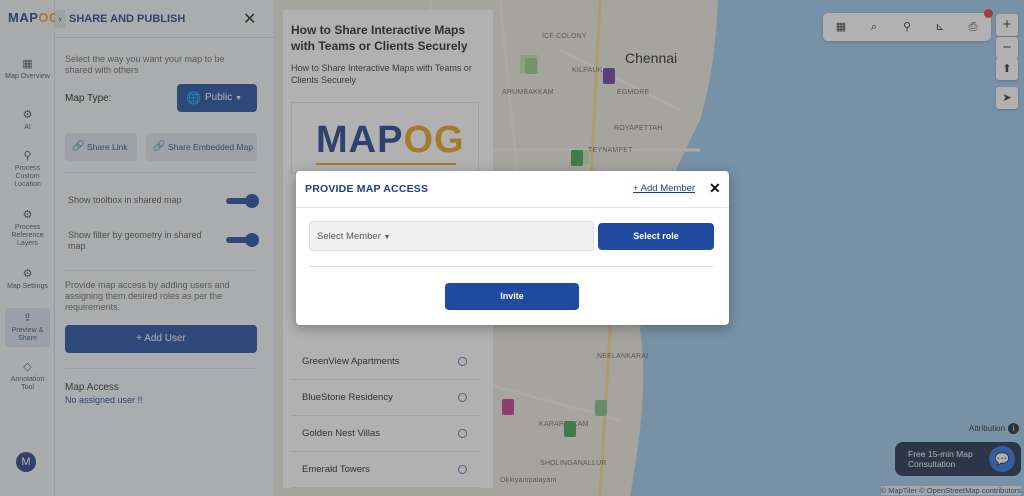  What do you see at coordinates (387, 237) in the screenshot?
I see `caret-down-icon: ▼` at bounding box center [387, 237].